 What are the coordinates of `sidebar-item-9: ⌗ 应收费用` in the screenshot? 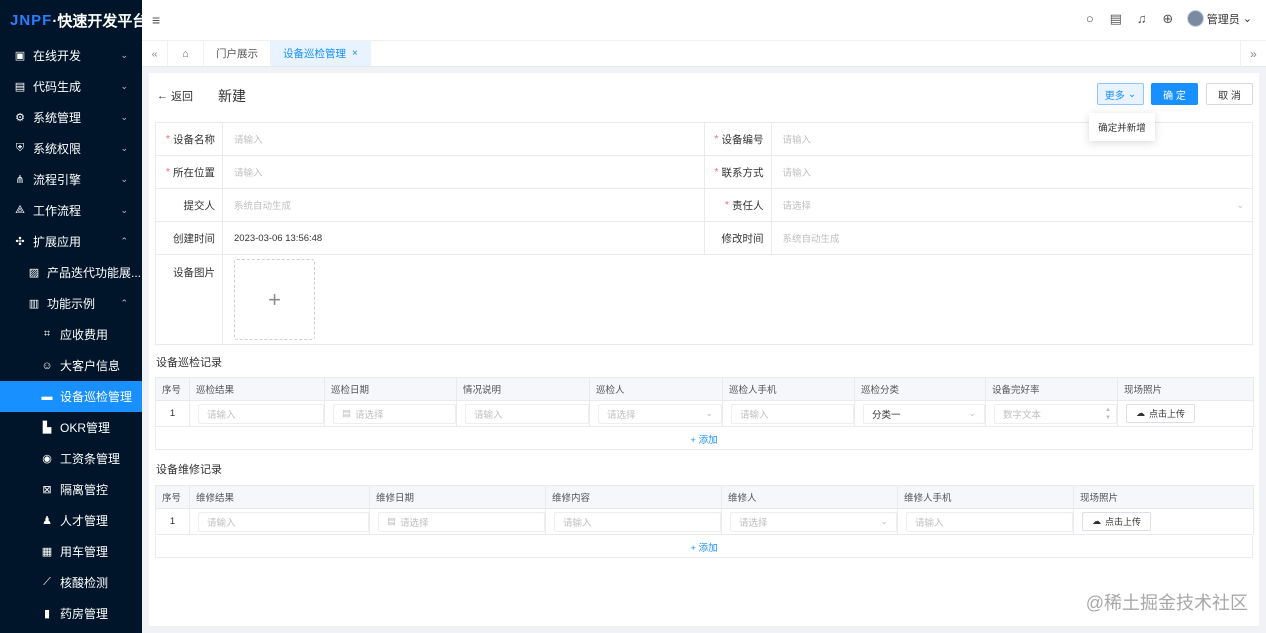 It's located at (71, 334).